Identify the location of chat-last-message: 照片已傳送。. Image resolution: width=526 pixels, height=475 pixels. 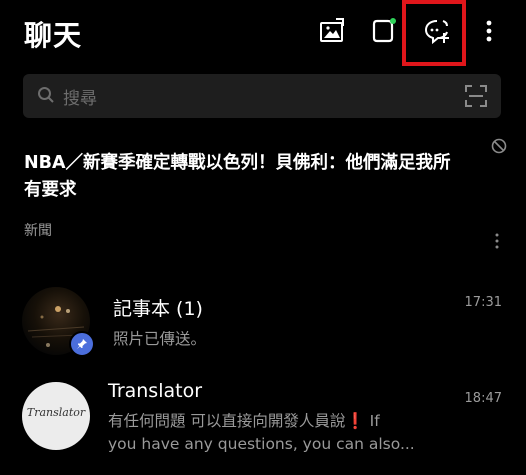
(160, 339).